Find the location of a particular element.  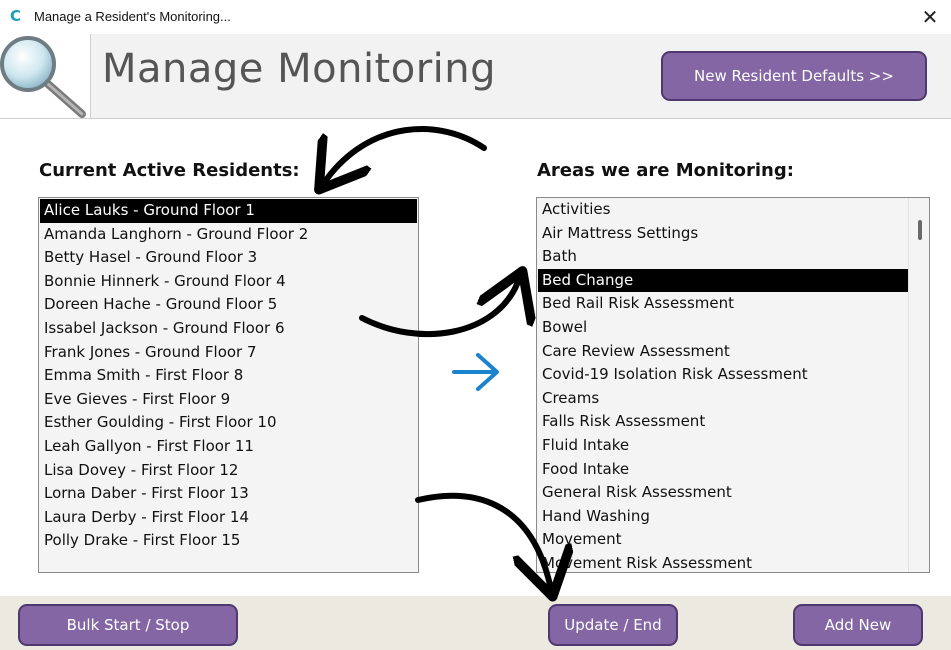

list-item: Fluid Intake is located at coordinates (723, 446).